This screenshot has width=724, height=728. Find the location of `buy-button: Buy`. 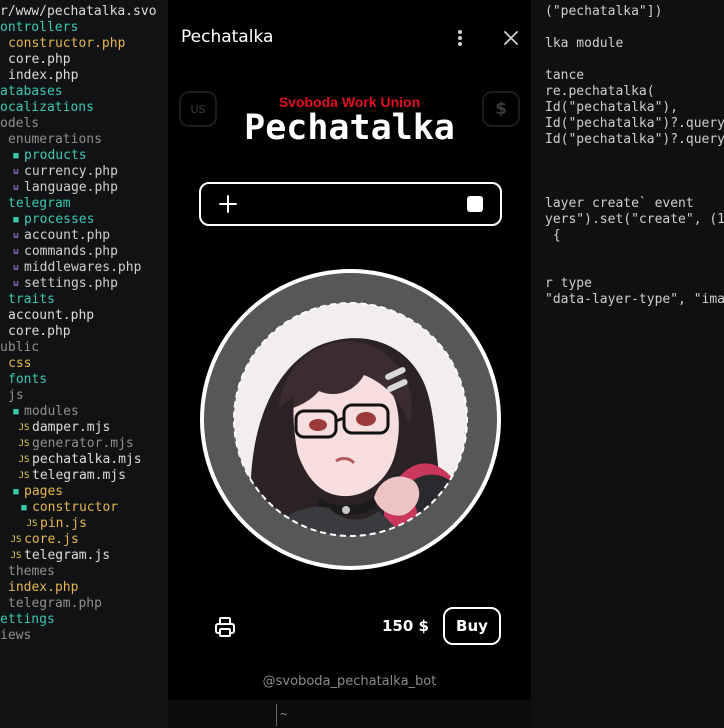

buy-button: Buy is located at coordinates (472, 626).